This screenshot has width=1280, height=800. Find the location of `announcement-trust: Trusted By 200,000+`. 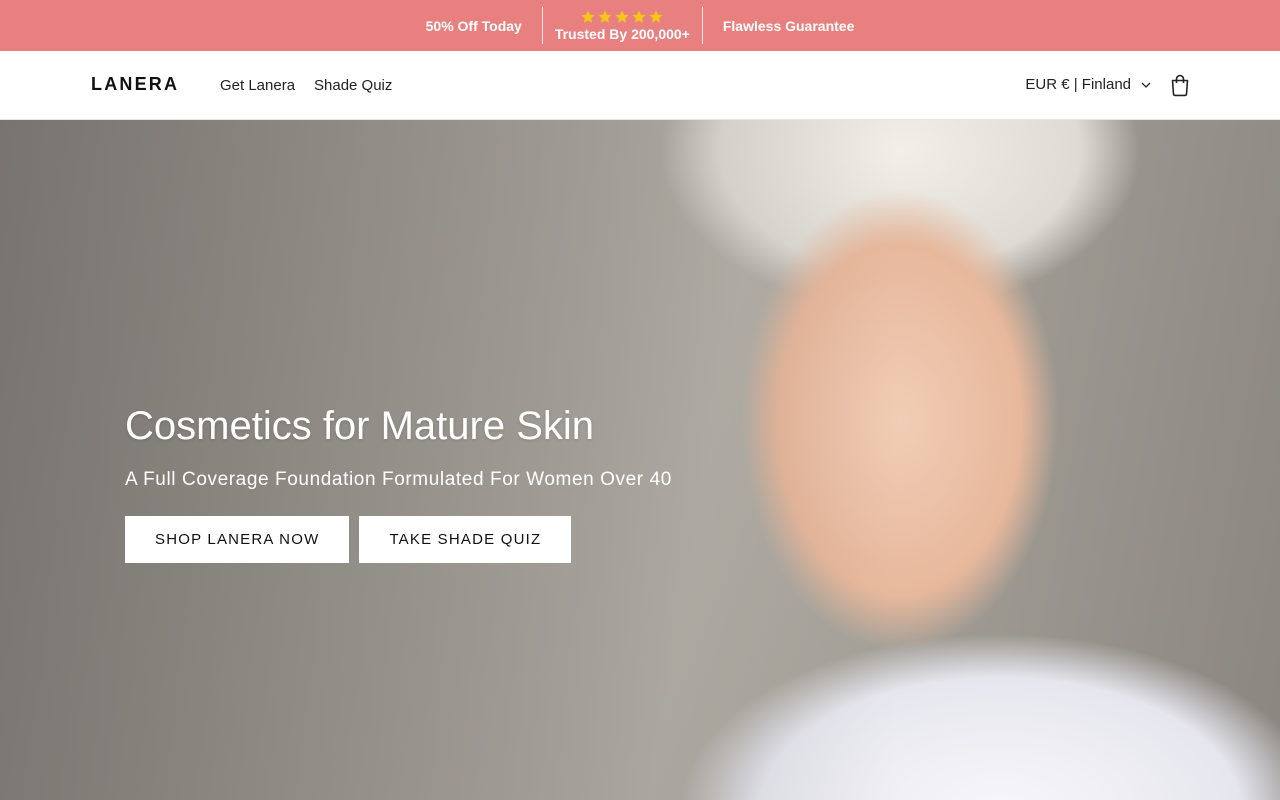

announcement-trust: Trusted By 200,000+ is located at coordinates (622, 26).